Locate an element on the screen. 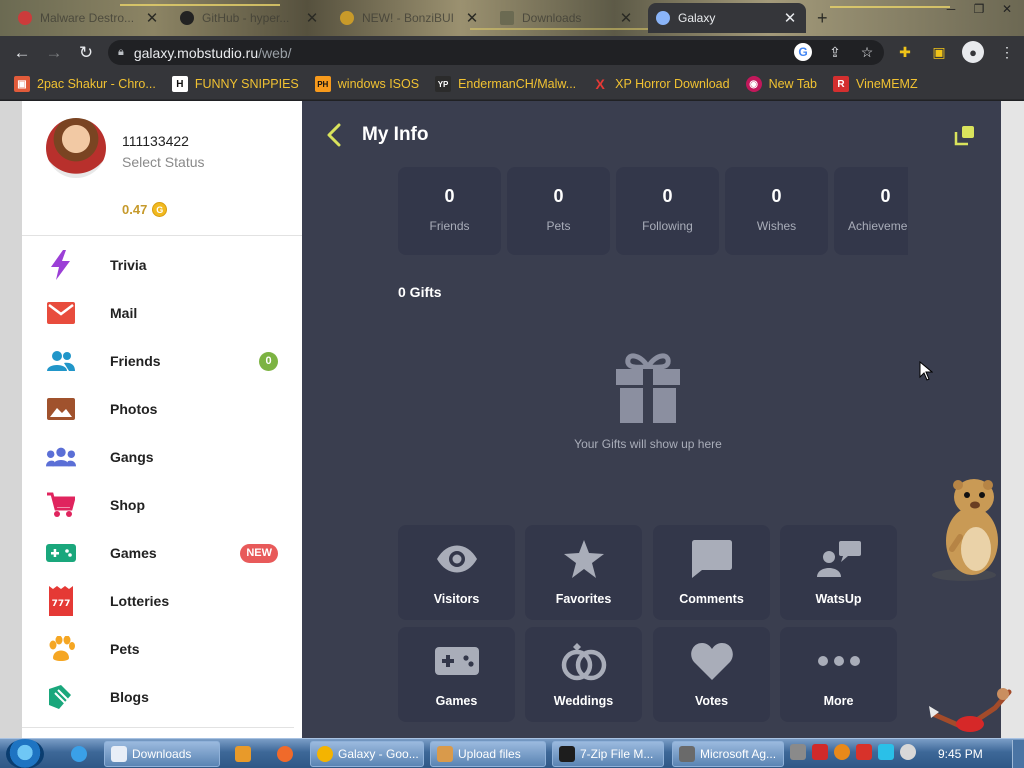  bookmark-xp-horror: X XP Horror Download is located at coordinates (661, 84).